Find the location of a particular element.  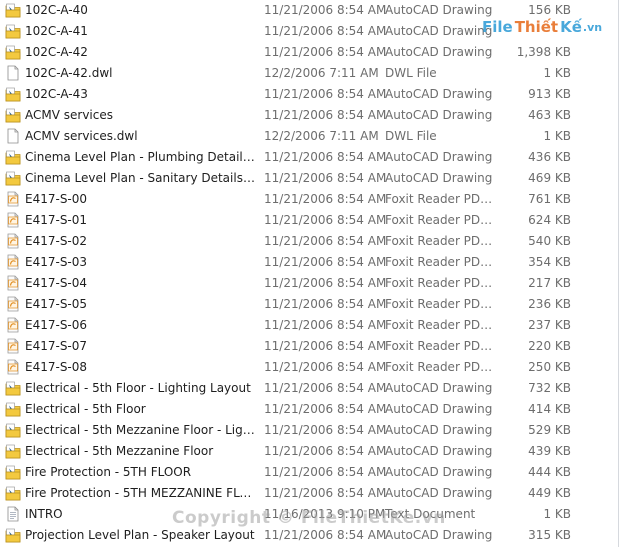

file-name: 102C-A-40 is located at coordinates (56, 10).